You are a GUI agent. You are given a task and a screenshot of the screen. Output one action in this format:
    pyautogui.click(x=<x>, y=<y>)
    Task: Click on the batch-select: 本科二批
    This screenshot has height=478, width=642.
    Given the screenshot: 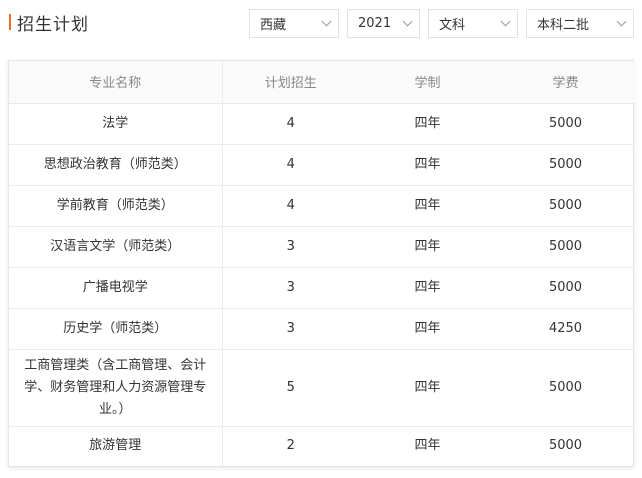 What is the action you would take?
    pyautogui.click(x=580, y=23)
    